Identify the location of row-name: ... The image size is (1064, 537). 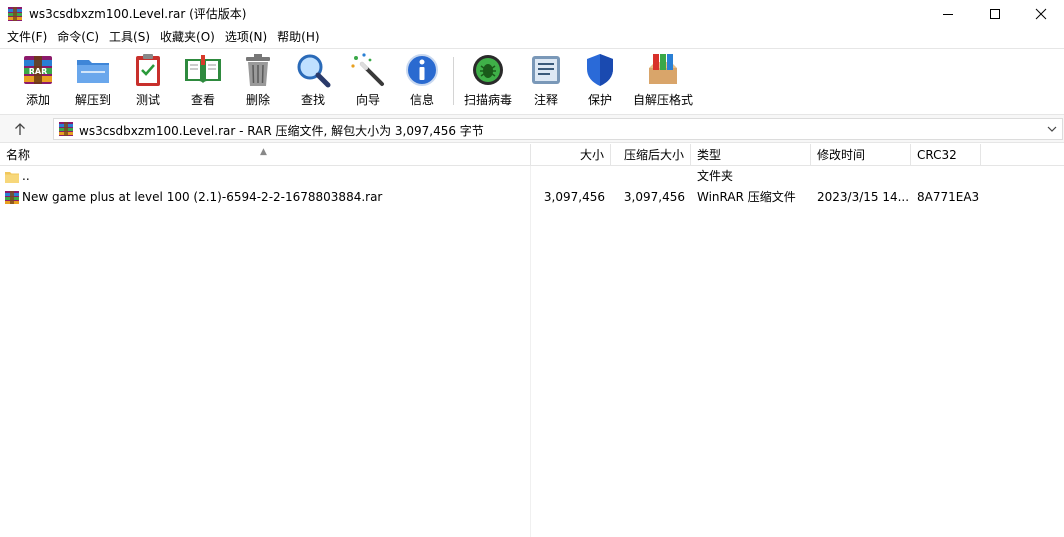
(26, 176).